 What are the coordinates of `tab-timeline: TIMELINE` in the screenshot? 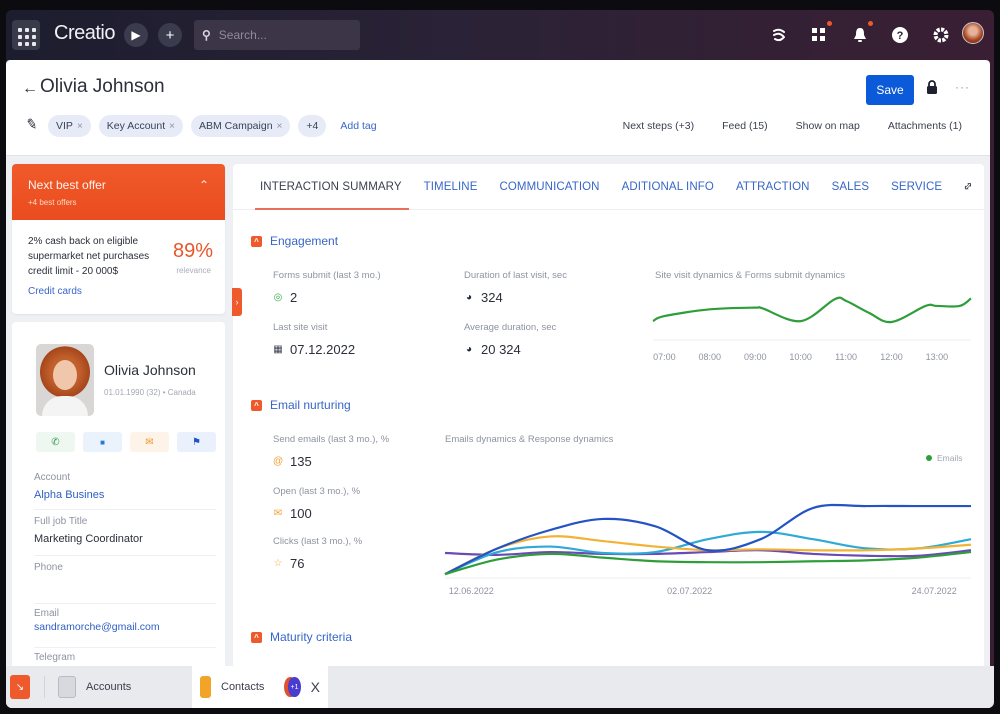 It's located at (451, 187).